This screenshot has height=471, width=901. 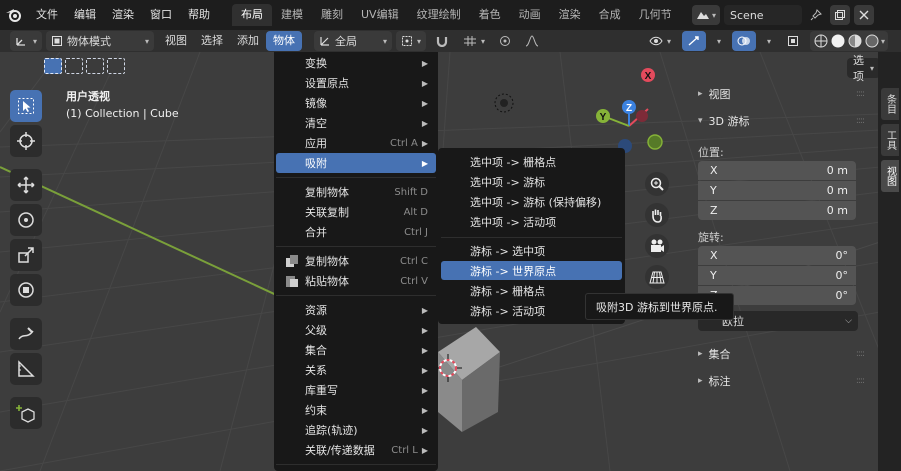 What do you see at coordinates (356, 123) in the screenshot?
I see `menu-item-clear: 清空 ▶` at bounding box center [356, 123].